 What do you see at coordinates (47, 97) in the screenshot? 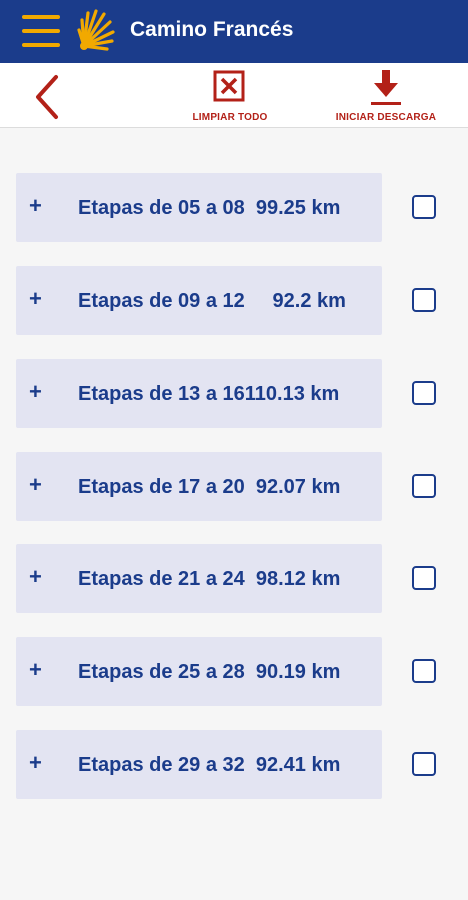
I see `back-arrow-icon` at bounding box center [47, 97].